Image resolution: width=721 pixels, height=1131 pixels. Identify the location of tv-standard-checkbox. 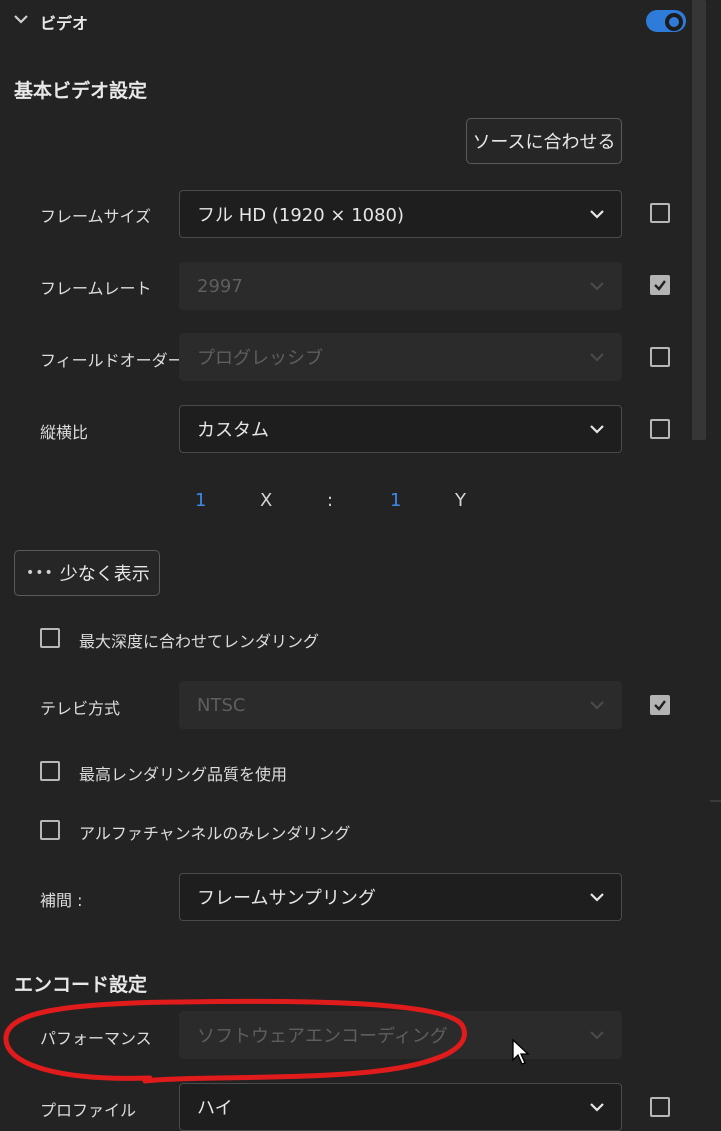
(660, 705).